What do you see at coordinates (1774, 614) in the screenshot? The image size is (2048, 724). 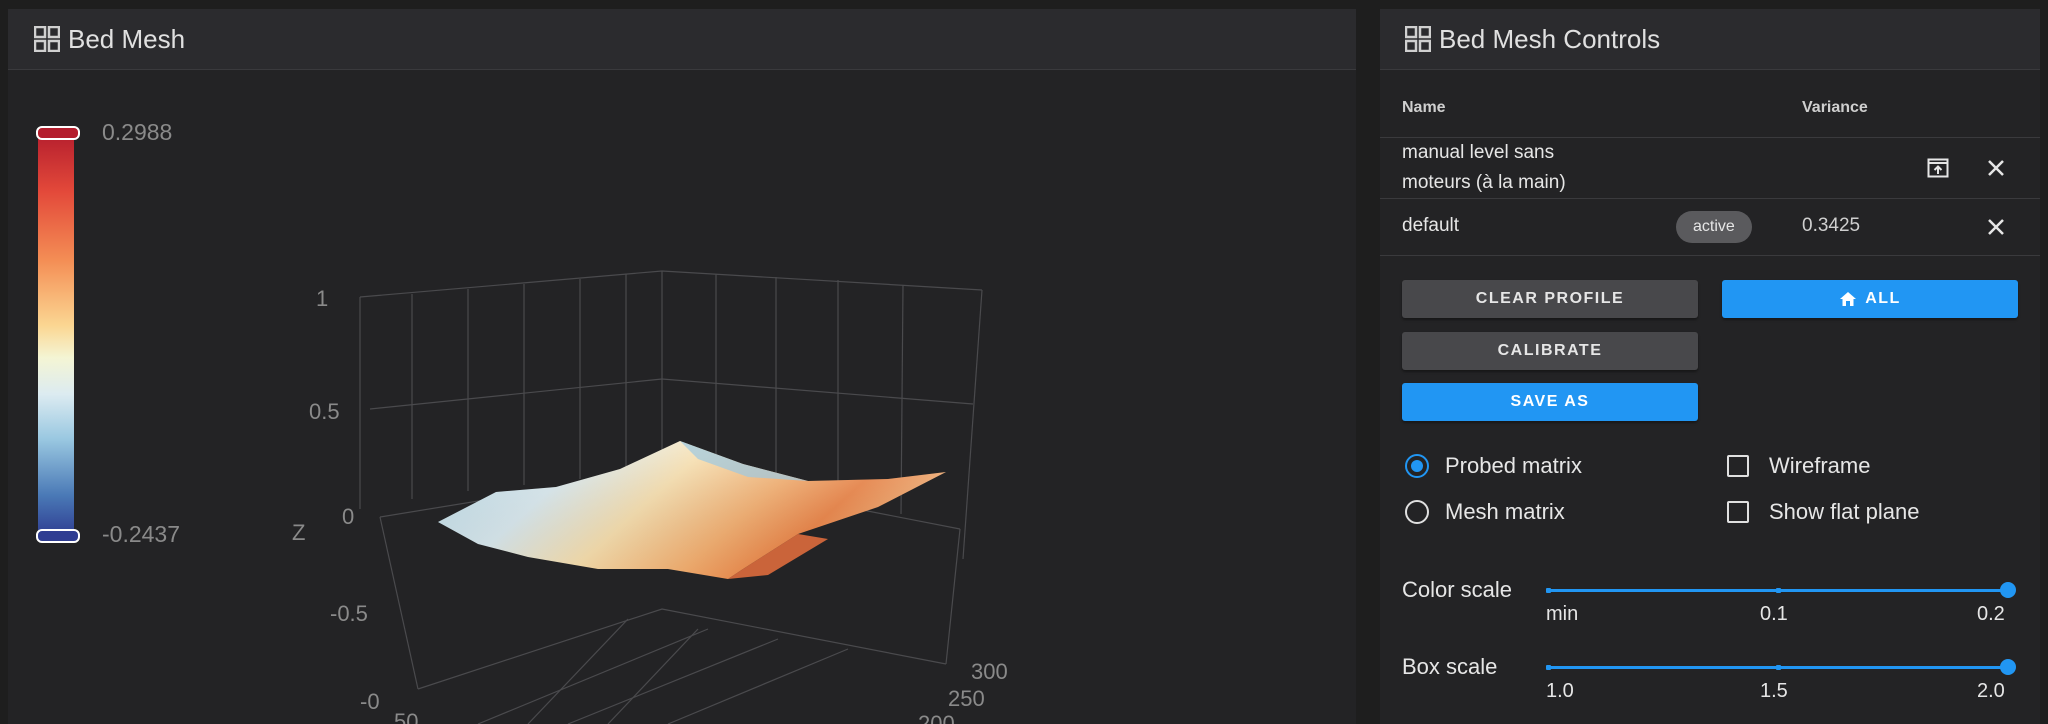 I see `slider-tick-label: 0.1` at bounding box center [1774, 614].